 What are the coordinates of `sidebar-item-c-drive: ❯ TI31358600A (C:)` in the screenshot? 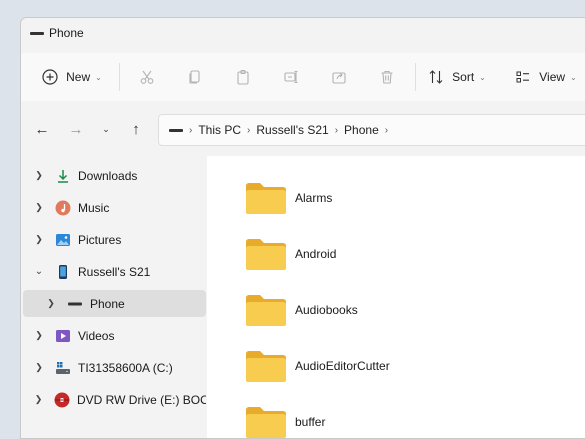 It's located at (114, 367).